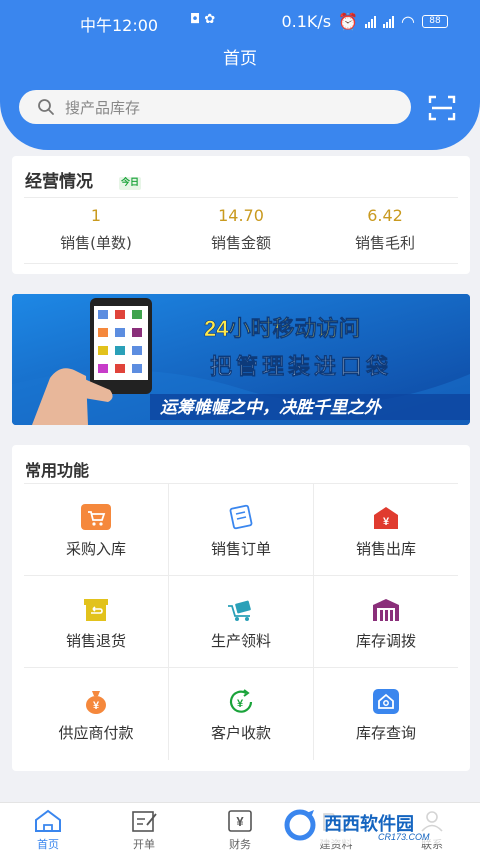 Image resolution: width=480 pixels, height=853 pixels. What do you see at coordinates (95, 549) in the screenshot?
I see `func-label: 采购入库` at bounding box center [95, 549].